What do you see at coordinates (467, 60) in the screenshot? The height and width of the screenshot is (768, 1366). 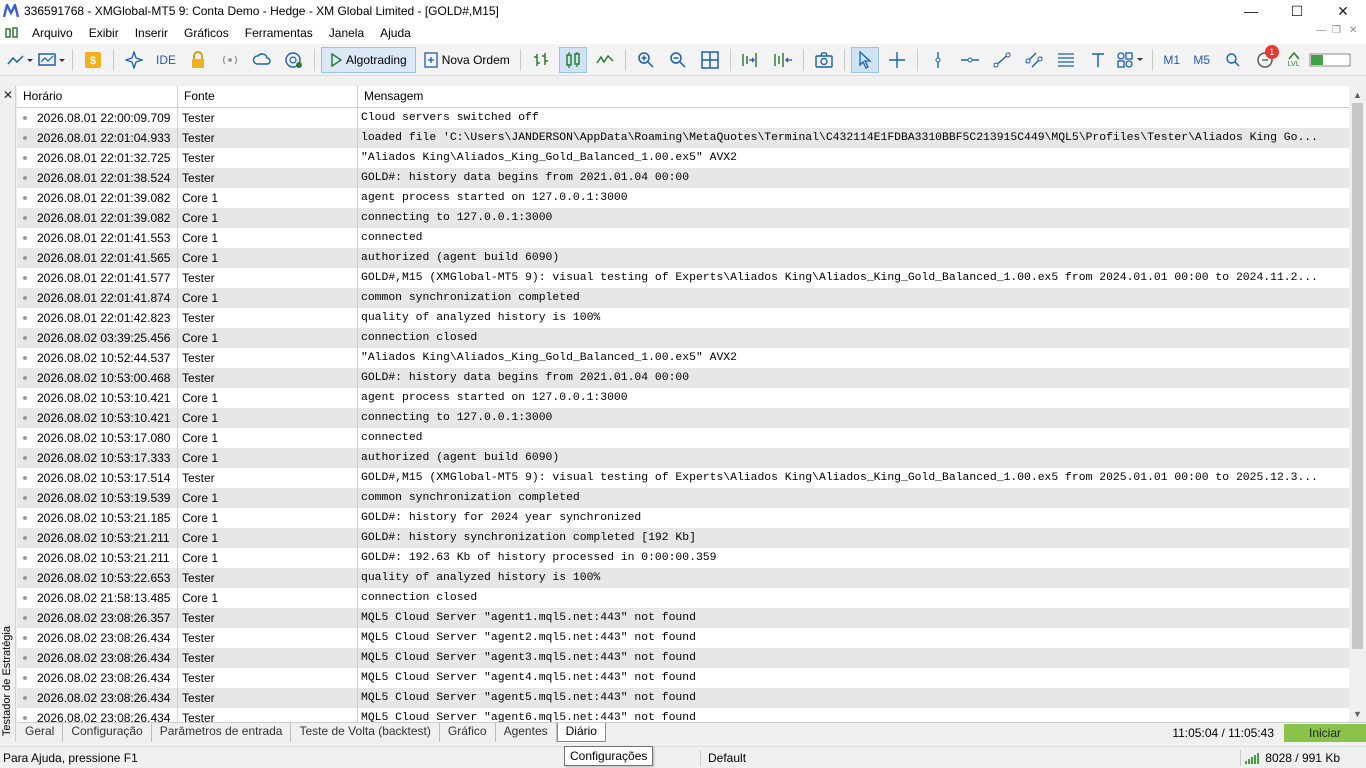 I see `new-order-button: Nova Ordem` at bounding box center [467, 60].